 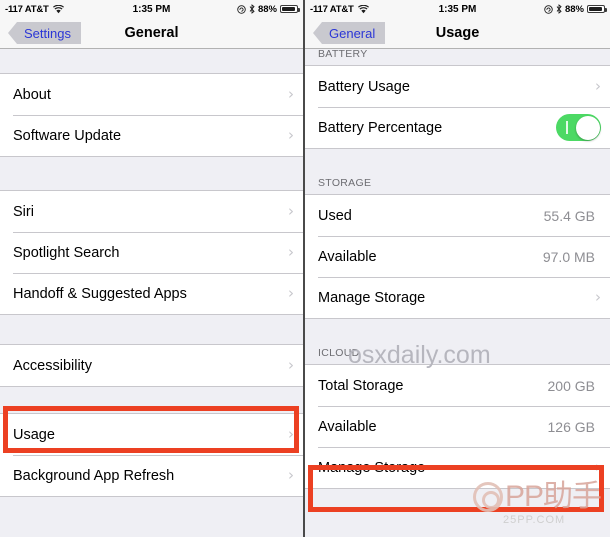 I want to click on row-usage: Usage ›, so click(x=151, y=434).